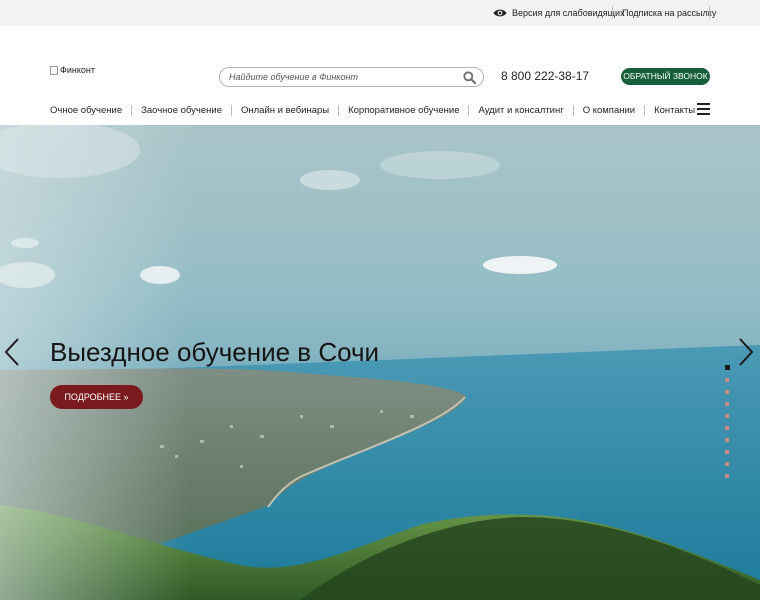  What do you see at coordinates (520, 110) in the screenshot?
I see `nav-item-audit: Аудит и консалтинг` at bounding box center [520, 110].